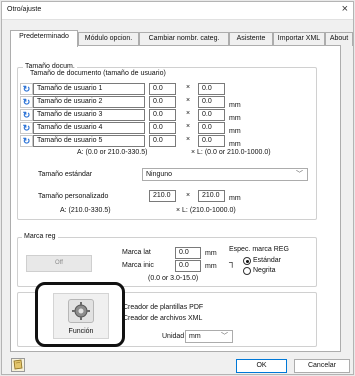 The image size is (355, 376). I want to click on tab-cambiar-nombre-categ: Cambiar nombr. categ., so click(184, 39).